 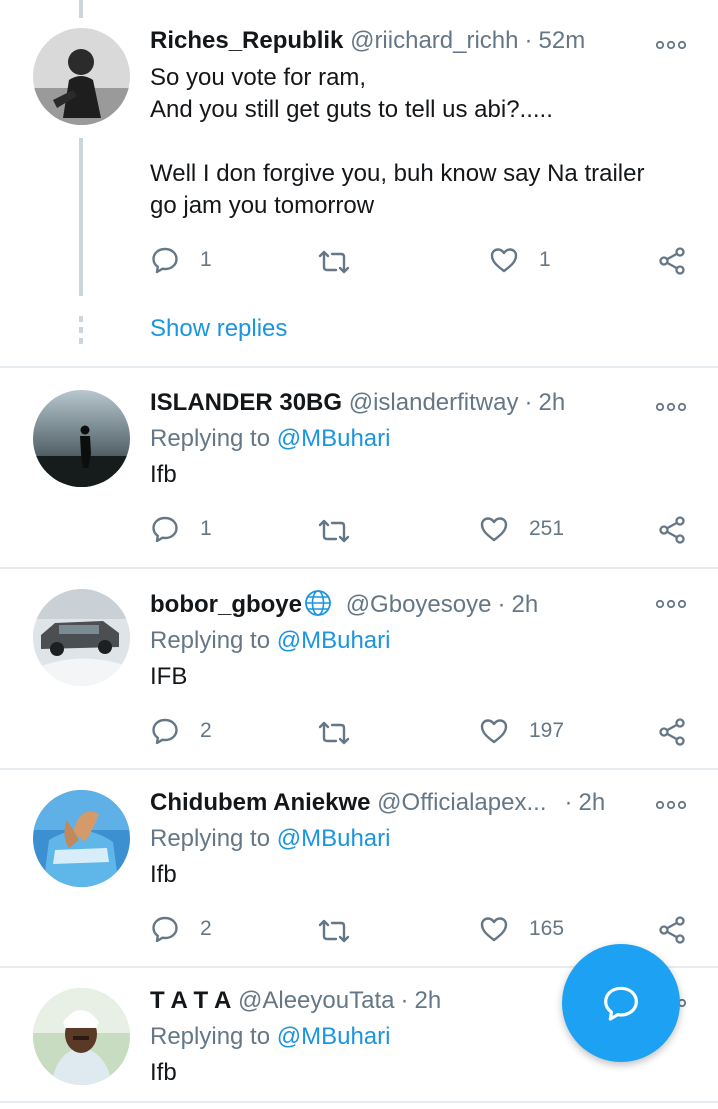 What do you see at coordinates (344, 604) in the screenshot?
I see `tweet-header: bobor_gboye @Gboyesoye · 2h` at bounding box center [344, 604].